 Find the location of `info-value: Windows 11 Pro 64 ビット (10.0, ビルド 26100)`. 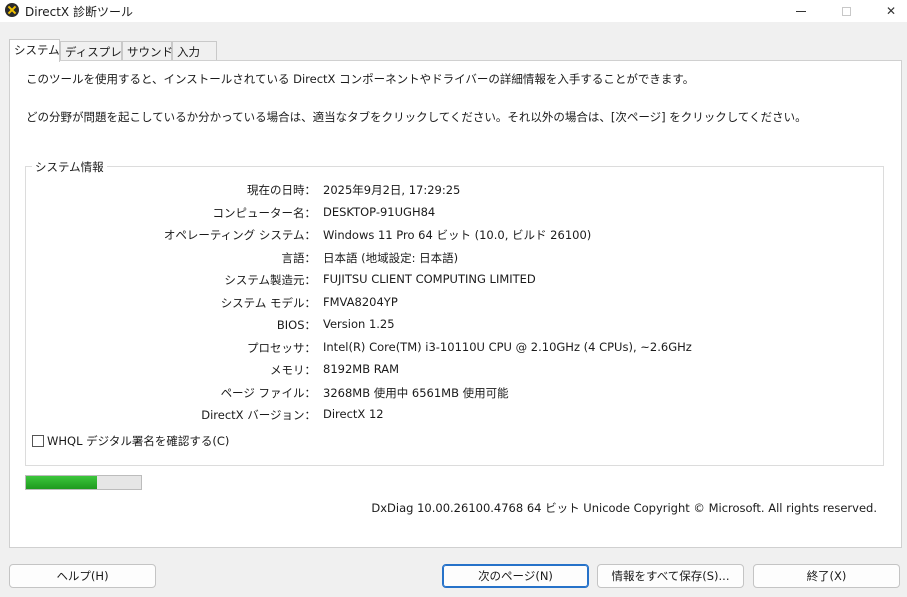

info-value: Windows 11 Pro 64 ビット (10.0, ビルド 26100) is located at coordinates (457, 235).